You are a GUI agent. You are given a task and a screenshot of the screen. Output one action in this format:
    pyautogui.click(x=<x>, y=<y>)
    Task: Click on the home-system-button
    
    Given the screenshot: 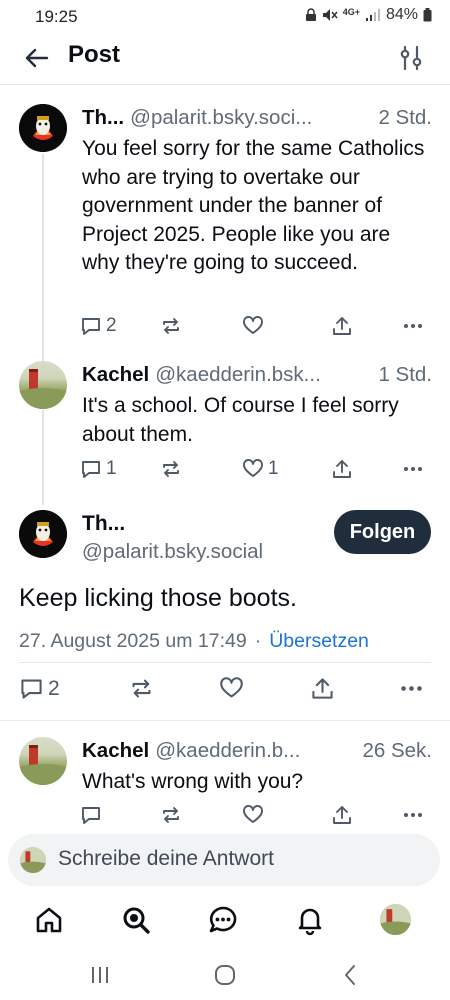 What is the action you would take?
    pyautogui.click(x=225, y=975)
    